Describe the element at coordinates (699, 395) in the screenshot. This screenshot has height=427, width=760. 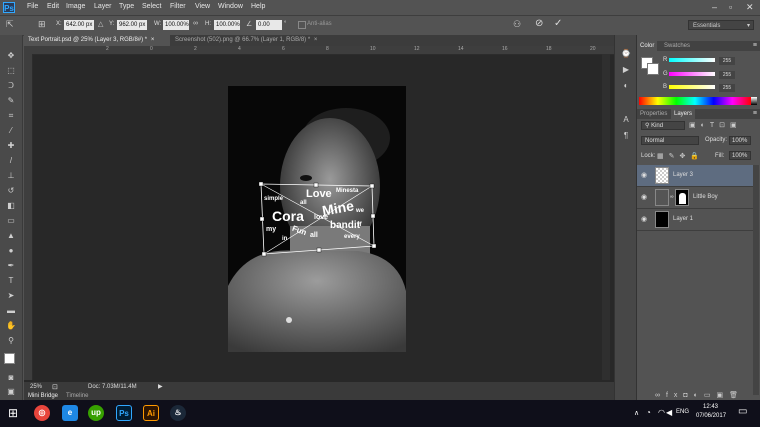
I see `layers-footer-buttons: ∞fx◘◐▭▣🗑` at that location.